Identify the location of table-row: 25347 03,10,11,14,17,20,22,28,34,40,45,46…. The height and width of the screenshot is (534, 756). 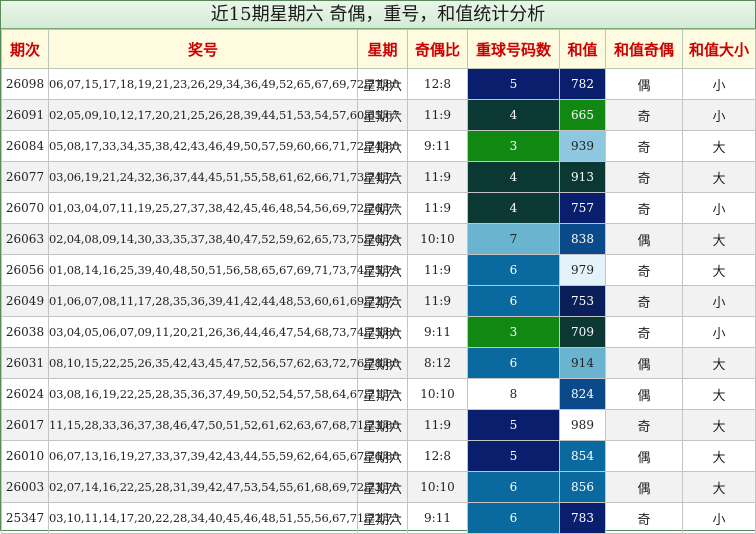
(378, 518).